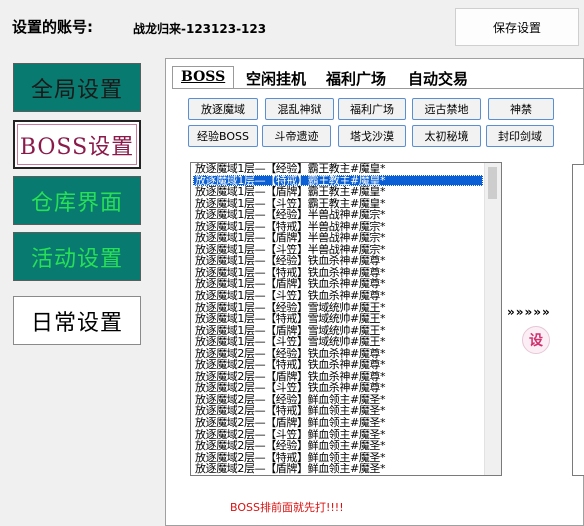  I want to click on nav-global-settings: 全局设置, so click(77, 87).